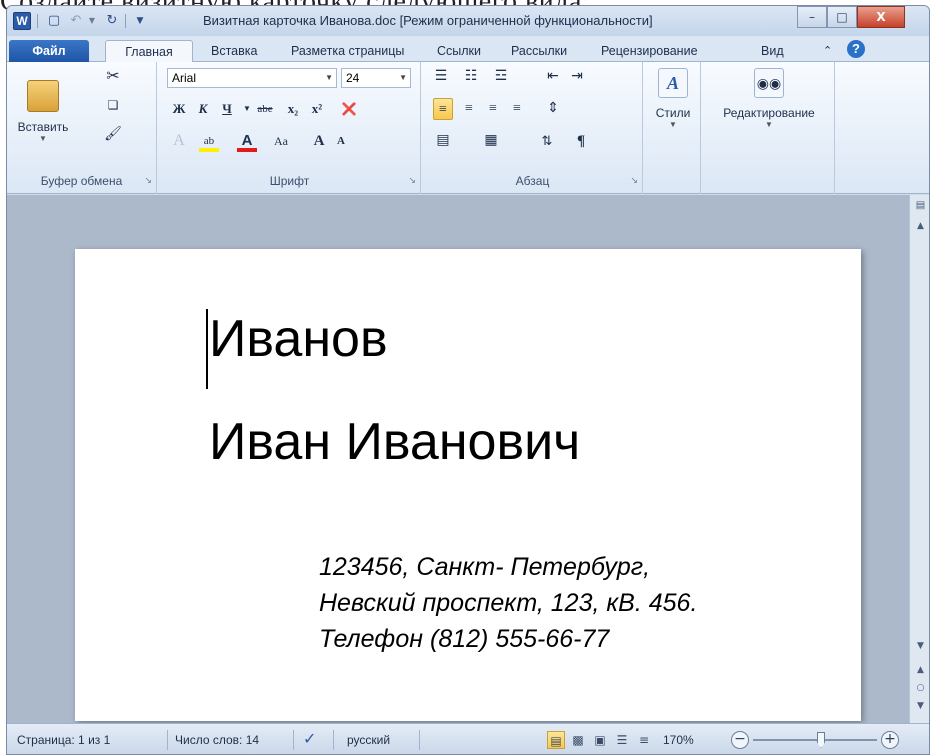 The width and height of the screenshot is (930, 755). I want to click on numbering-icon: ☷, so click(471, 77).